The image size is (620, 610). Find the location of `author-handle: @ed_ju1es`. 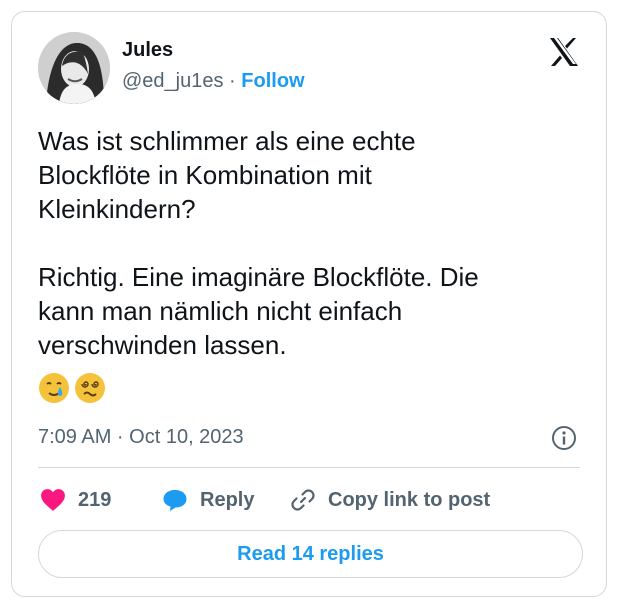

author-handle: @ed_ju1es is located at coordinates (172, 81).